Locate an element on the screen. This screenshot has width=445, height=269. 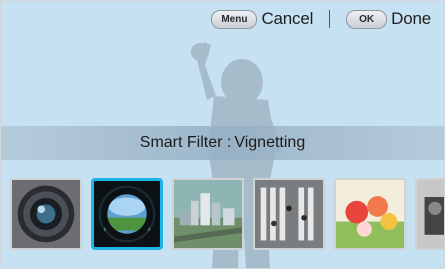
vignetting-thumbnail is located at coordinates (127, 214).